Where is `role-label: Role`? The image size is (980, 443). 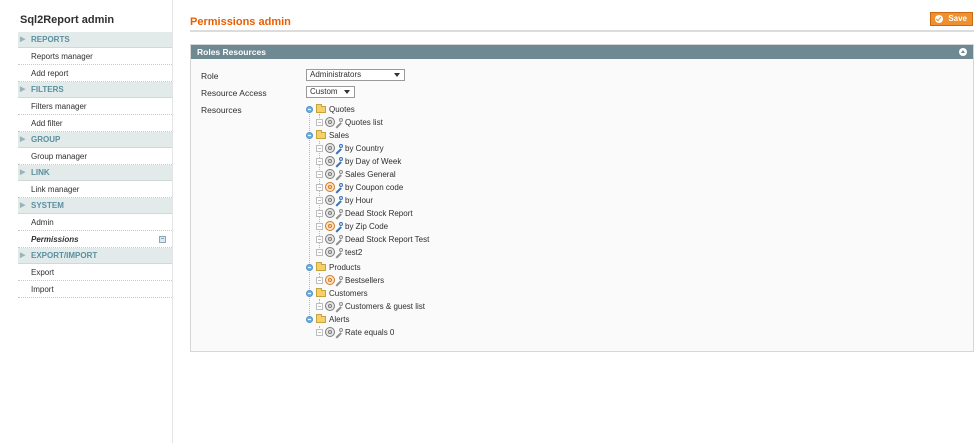 role-label: Role is located at coordinates (210, 76).